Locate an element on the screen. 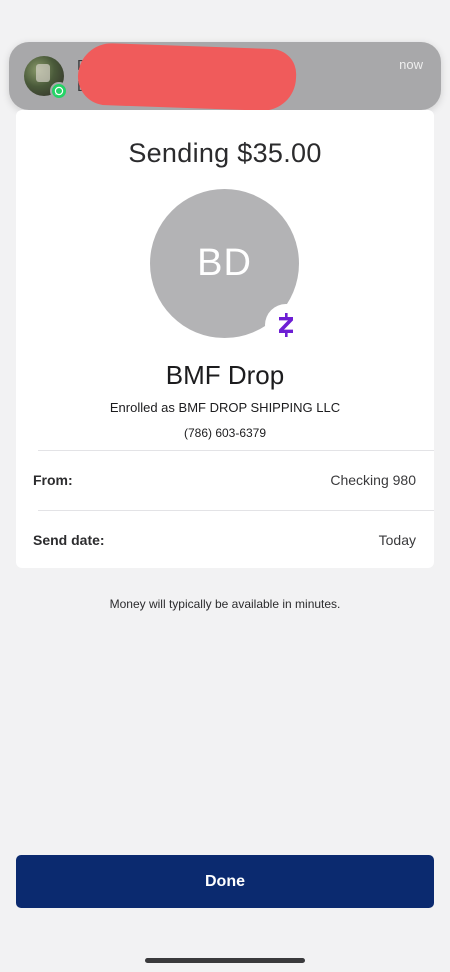 This screenshot has height=972, width=450. notification-time: now is located at coordinates (411, 64).